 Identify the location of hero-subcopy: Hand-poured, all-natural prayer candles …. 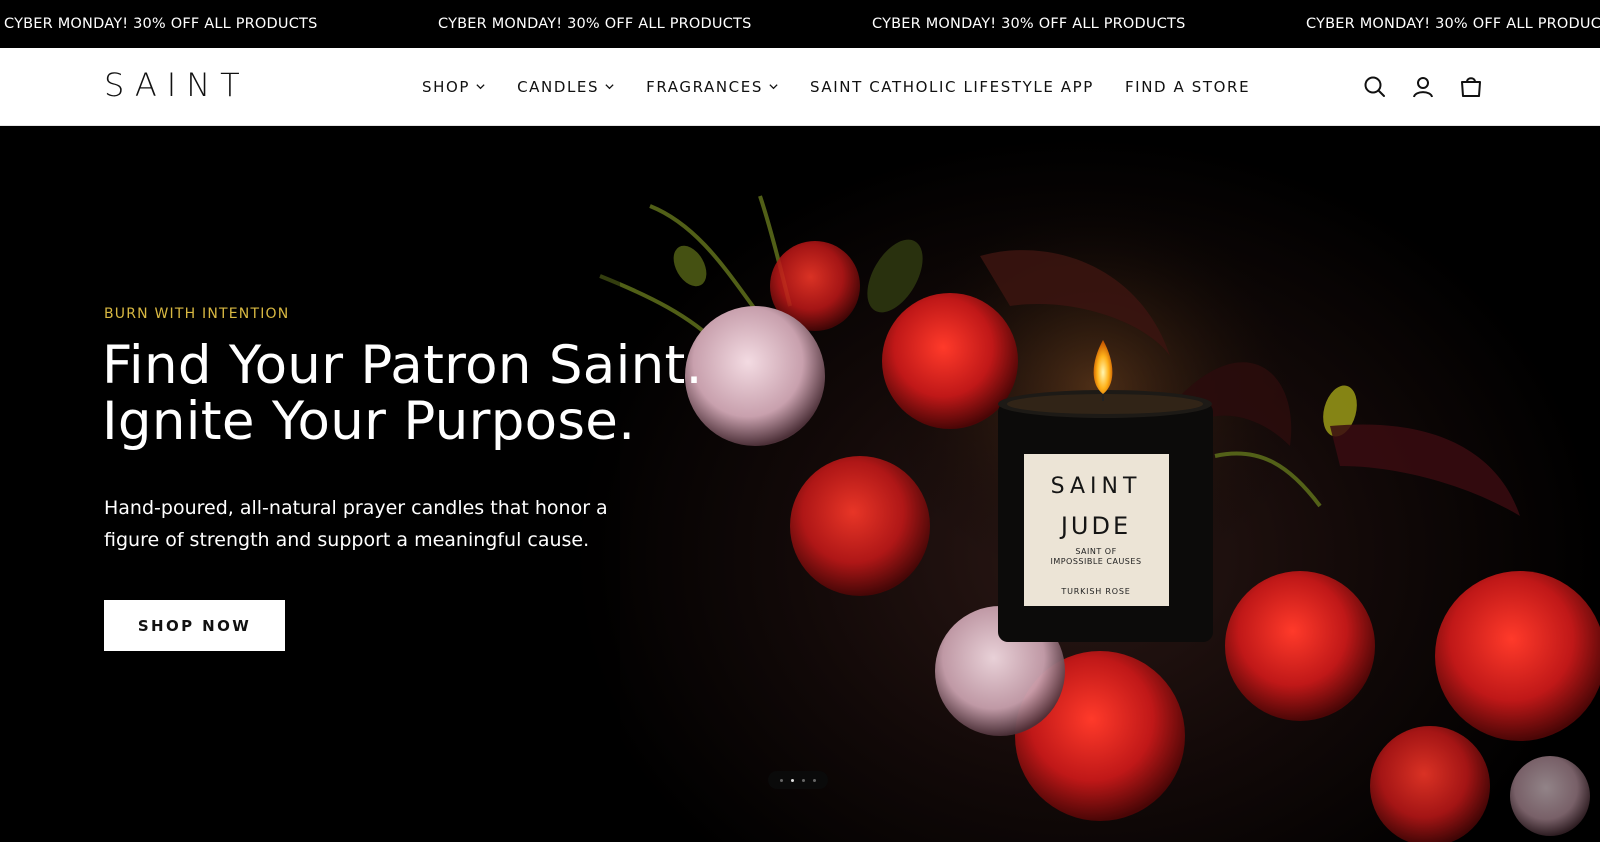
(356, 524).